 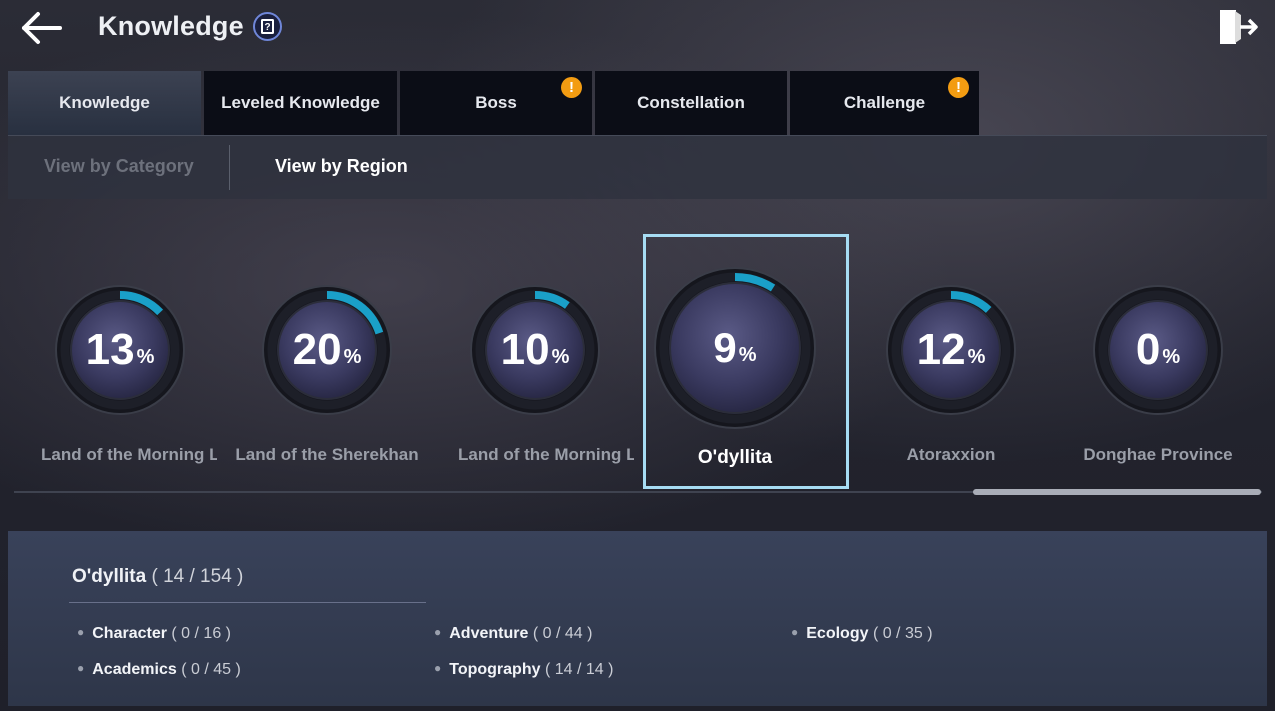 I want to click on progress-percent: 12%, so click(x=951, y=350).